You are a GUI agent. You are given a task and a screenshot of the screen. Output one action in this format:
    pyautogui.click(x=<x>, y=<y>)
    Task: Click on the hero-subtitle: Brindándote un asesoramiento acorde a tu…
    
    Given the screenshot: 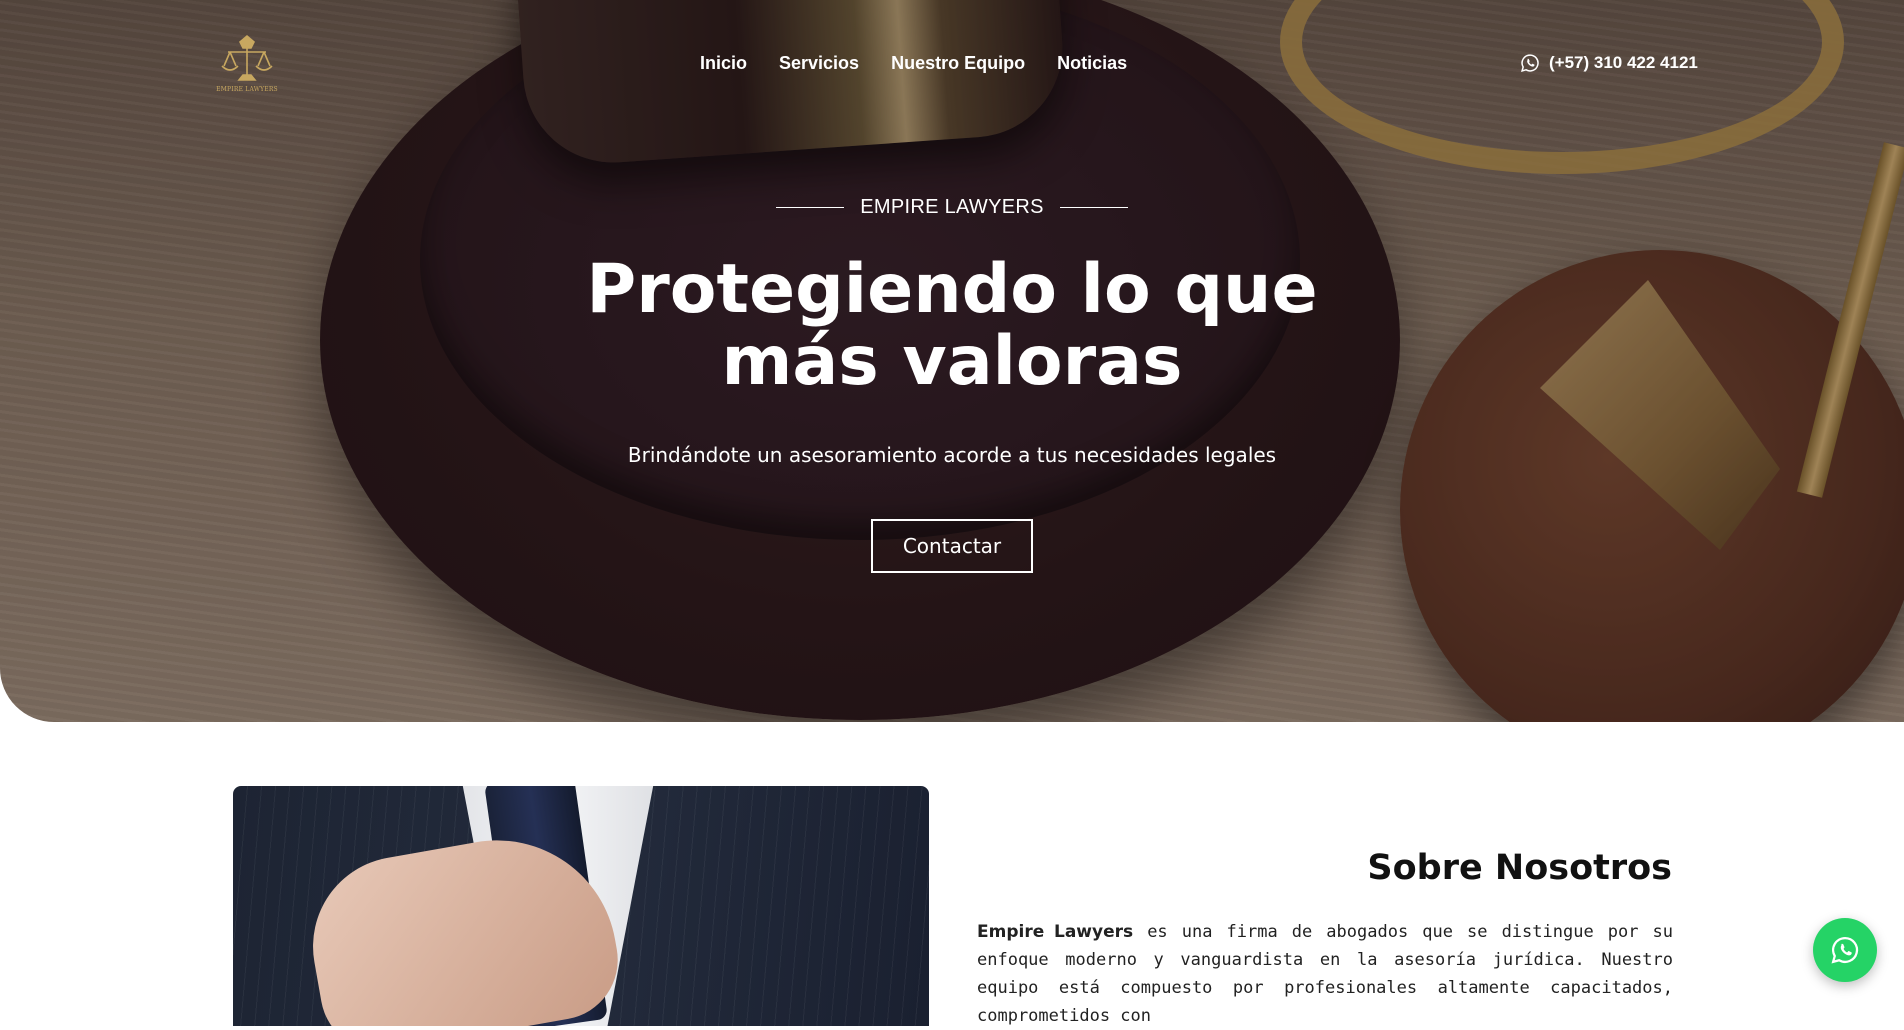 What is the action you would take?
    pyautogui.click(x=952, y=455)
    